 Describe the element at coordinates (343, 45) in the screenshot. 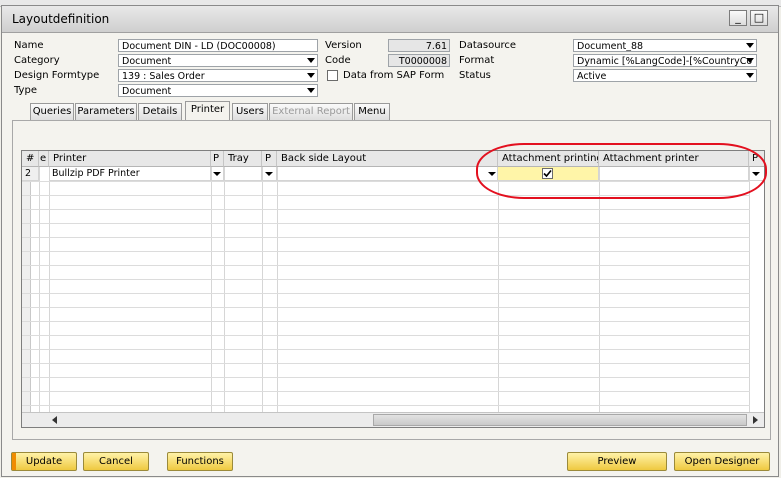

I see `version-label: Version` at that location.